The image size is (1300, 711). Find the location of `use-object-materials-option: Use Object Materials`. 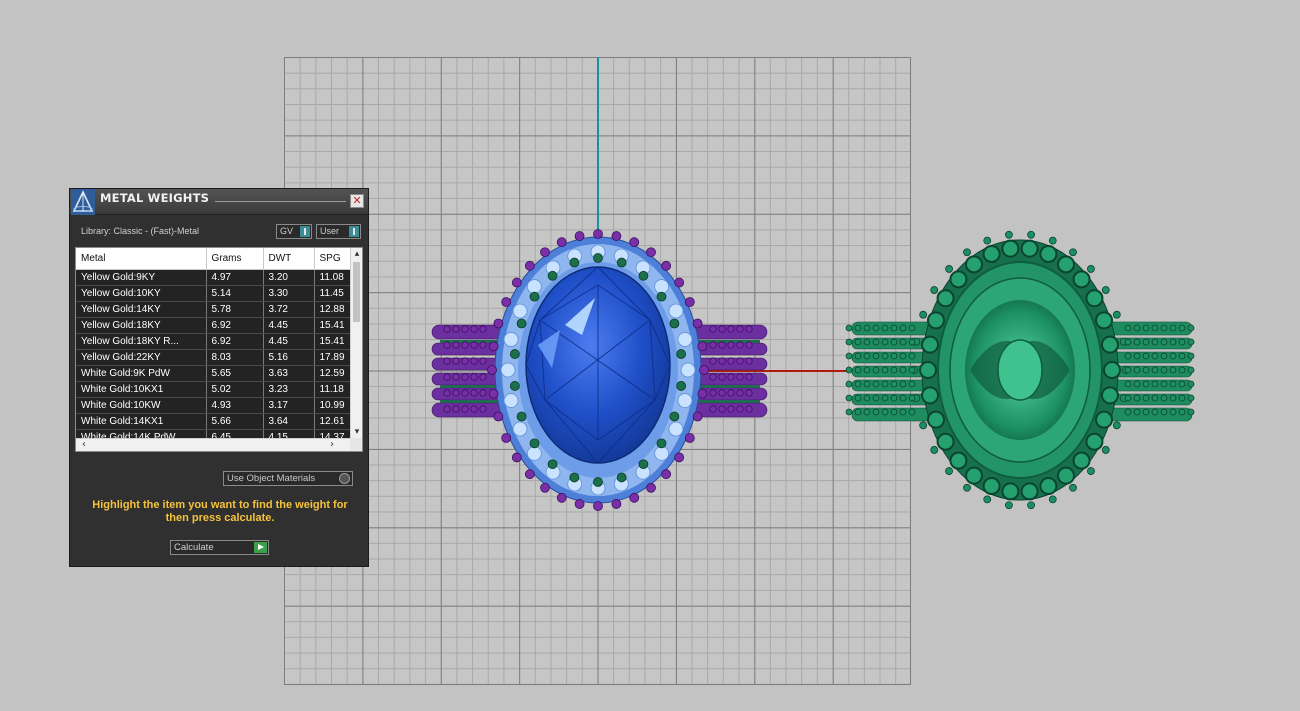

use-object-materials-option: Use Object Materials is located at coordinates (288, 478).